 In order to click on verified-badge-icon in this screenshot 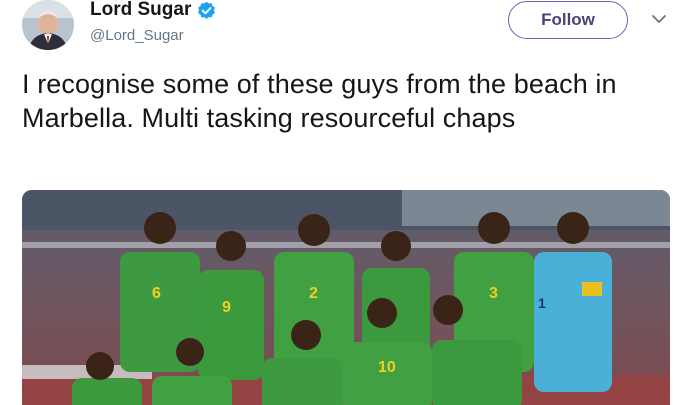, I will do `click(206, 10)`.